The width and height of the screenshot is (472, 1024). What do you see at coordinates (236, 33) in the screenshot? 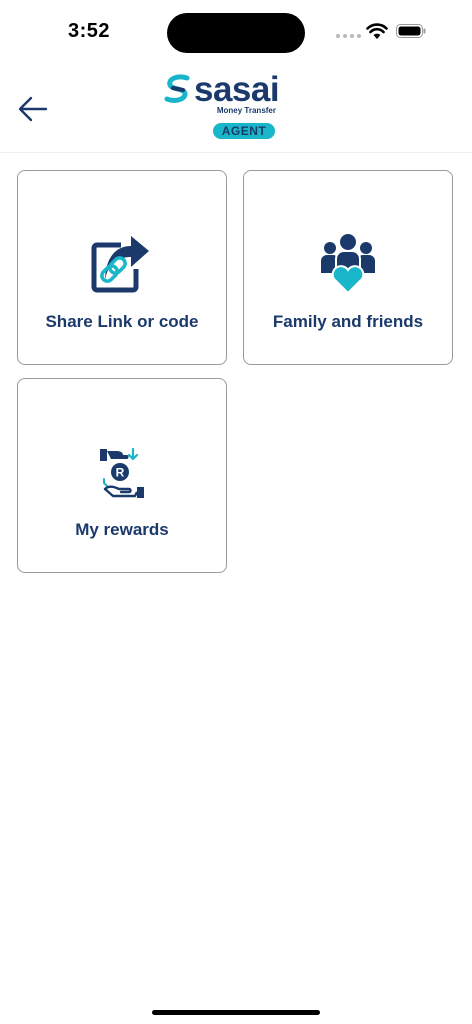
I see `dynamic-island` at bounding box center [236, 33].